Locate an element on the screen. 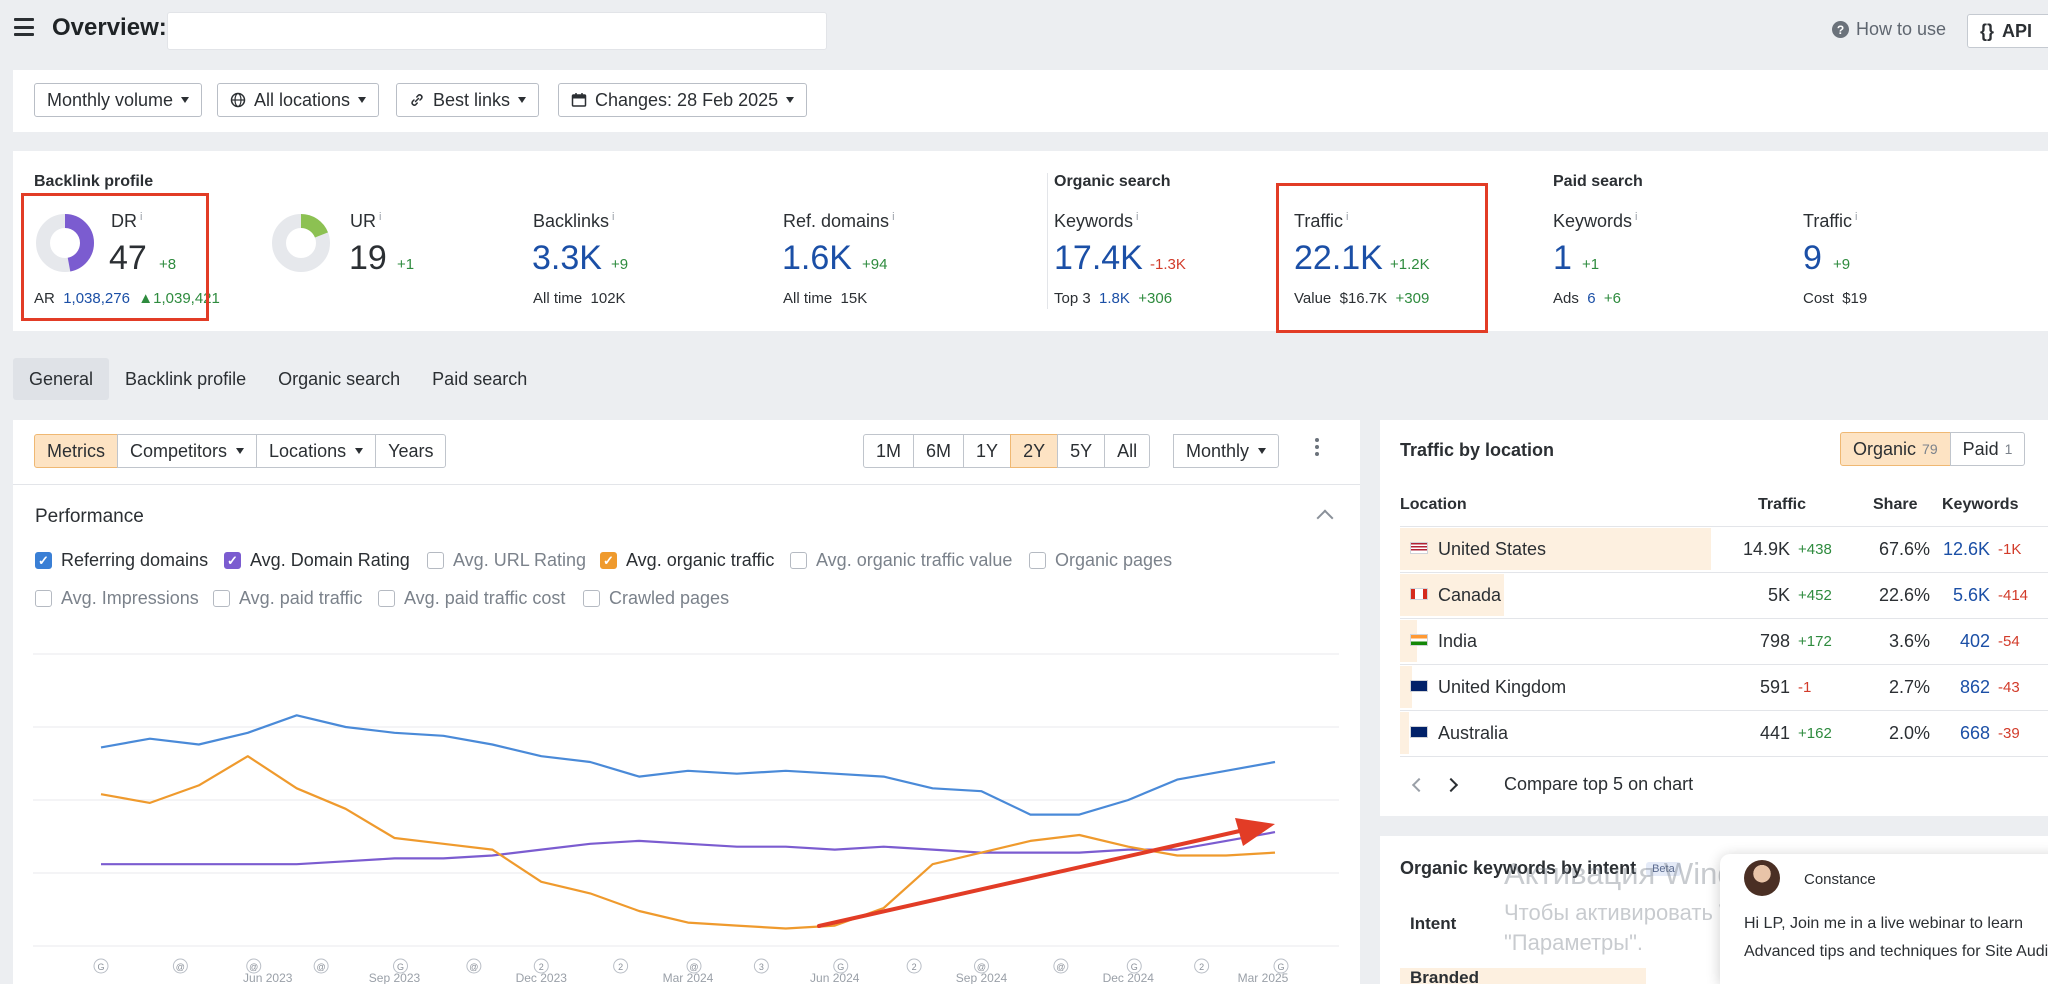 The image size is (2048, 984). country-name: United Kingdom is located at coordinates (1502, 687).